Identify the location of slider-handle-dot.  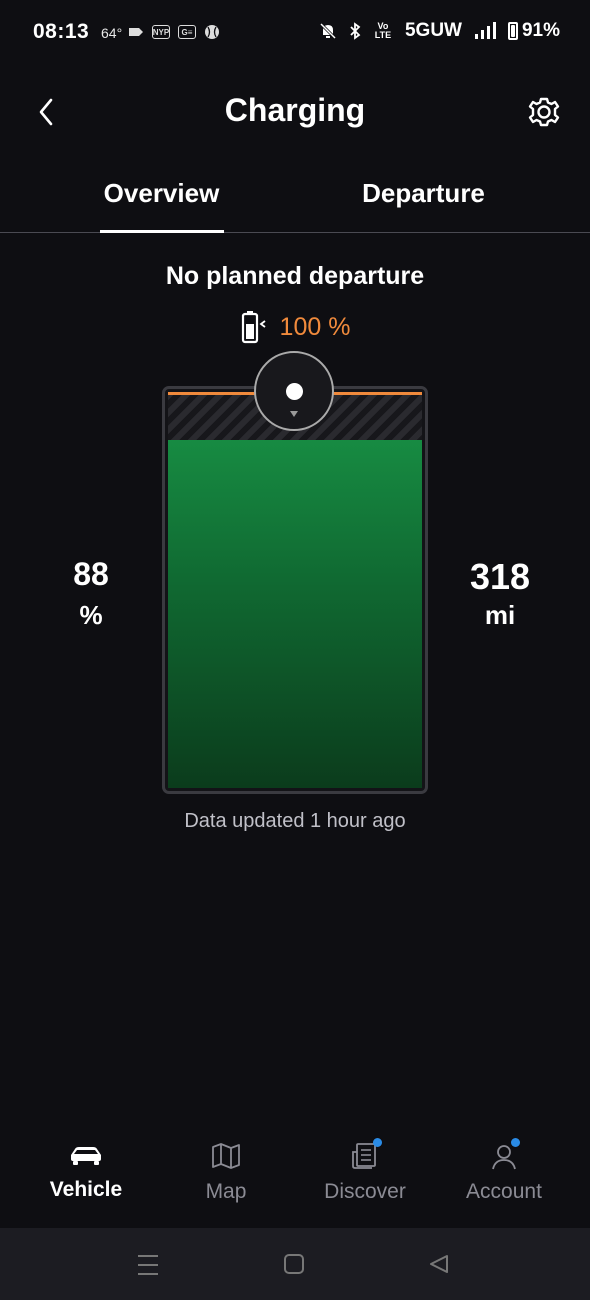
(294, 391).